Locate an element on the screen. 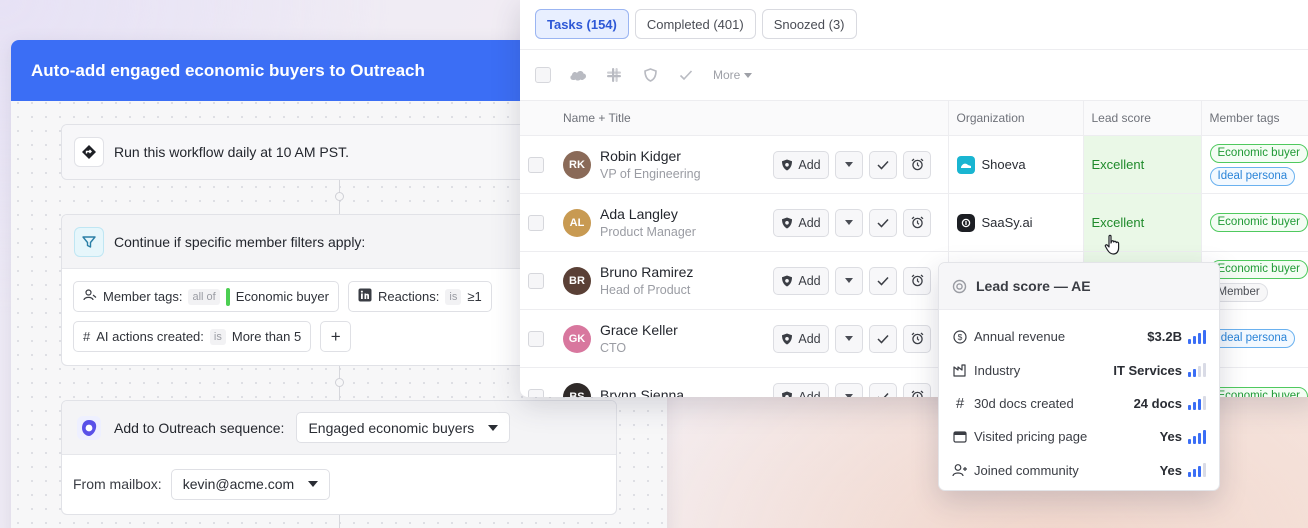  score-factor-row: Joined community Yes is located at coordinates (1079, 470).